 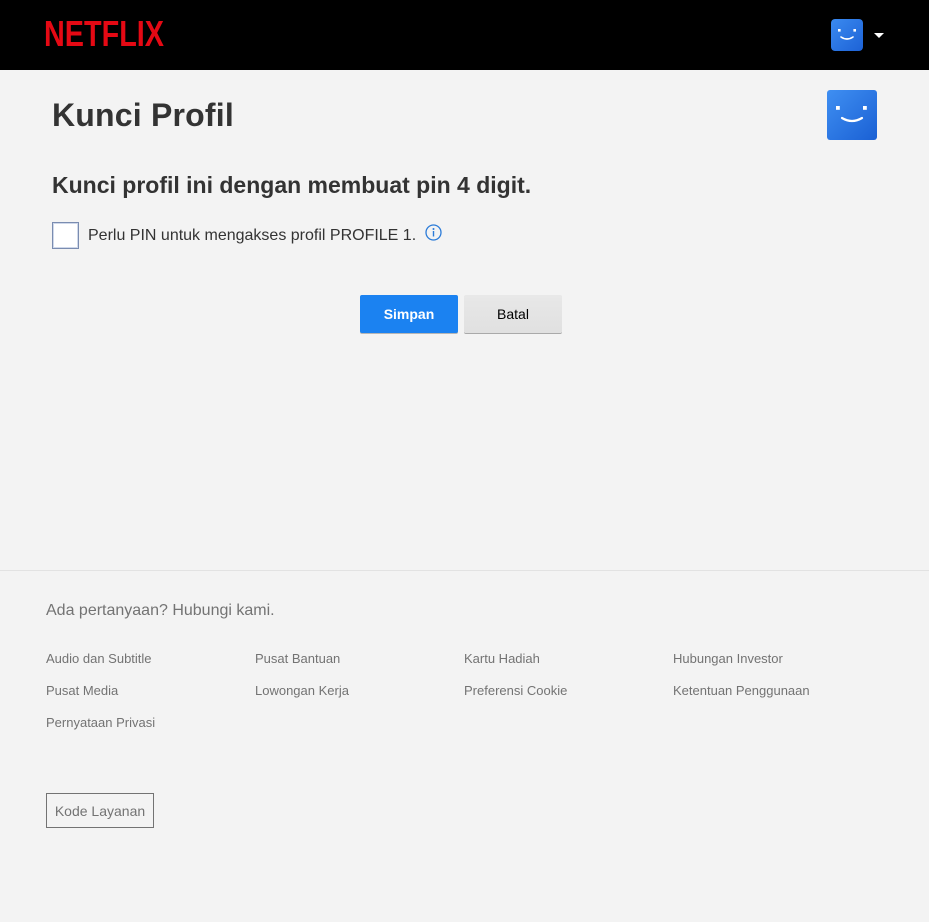 What do you see at coordinates (879, 35) in the screenshot?
I see `caret-down-icon` at bounding box center [879, 35].